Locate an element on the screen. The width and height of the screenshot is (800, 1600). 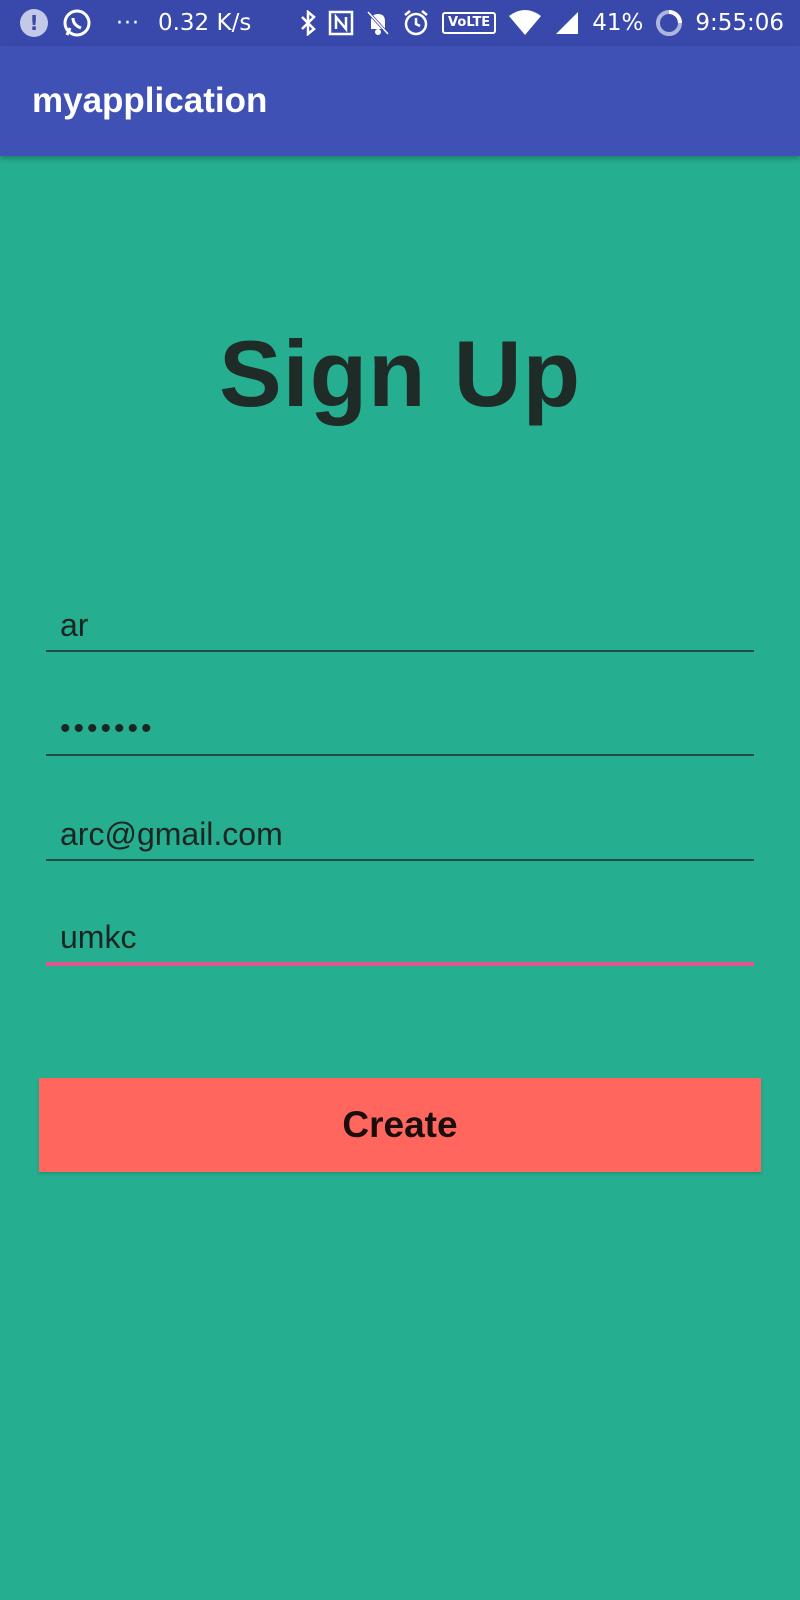
page-title: Sign Up is located at coordinates (400, 373).